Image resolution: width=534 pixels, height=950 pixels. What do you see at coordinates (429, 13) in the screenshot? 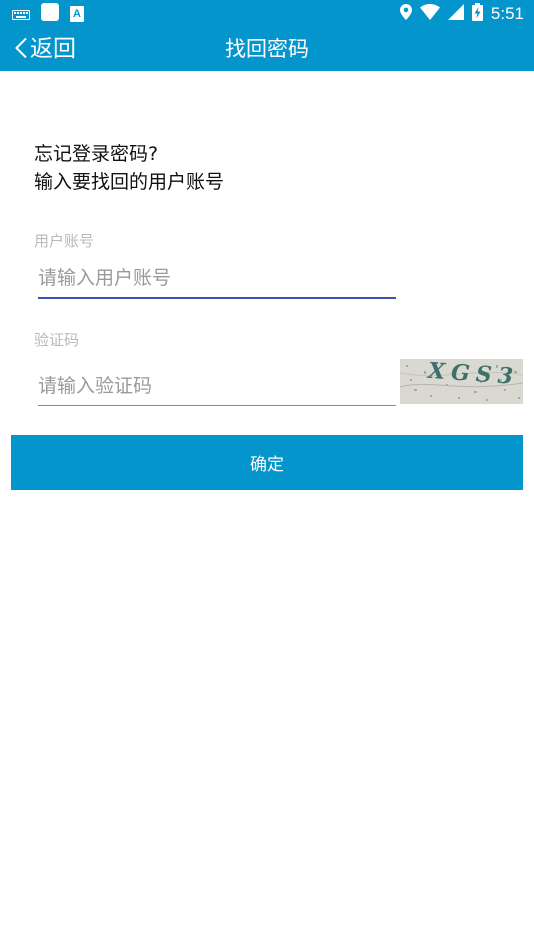
I see `wifi-icon` at bounding box center [429, 13].